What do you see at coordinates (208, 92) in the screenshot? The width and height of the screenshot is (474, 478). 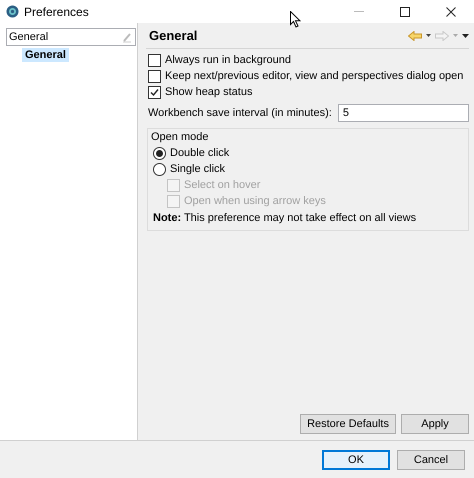 I see `option-label: Show heap status` at bounding box center [208, 92].